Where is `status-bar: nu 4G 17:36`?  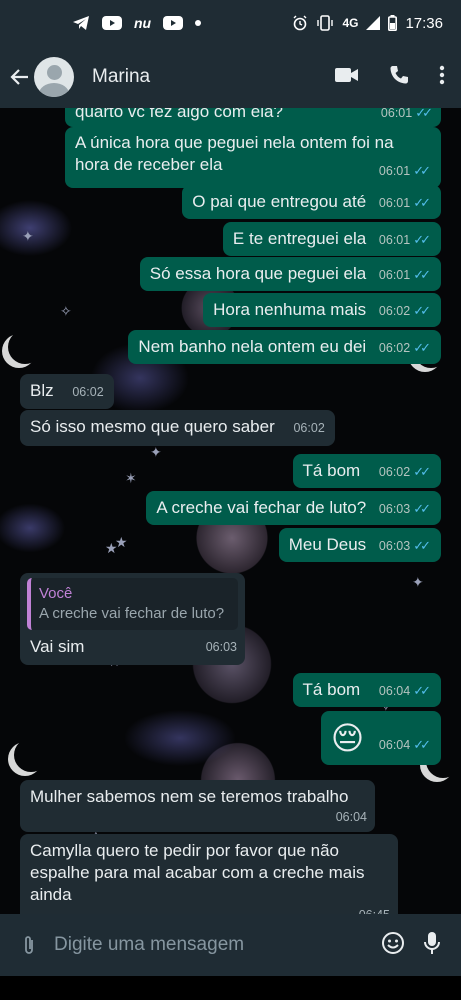 status-bar: nu 4G 17:36 is located at coordinates (230, 23).